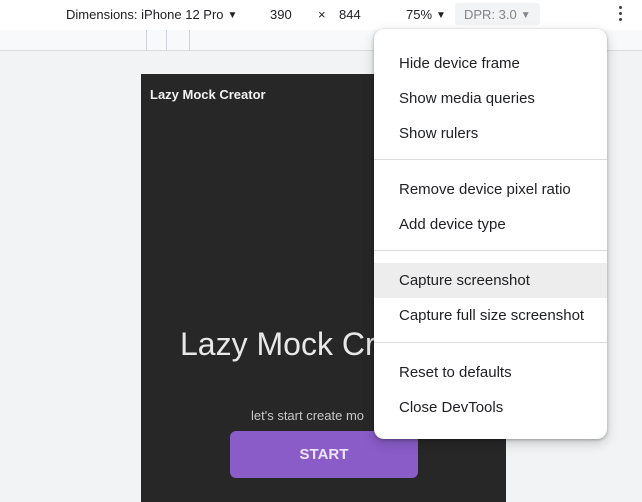 The width and height of the screenshot is (642, 502). I want to click on menu-item-show-media-queries: Show media queries, so click(490, 98).